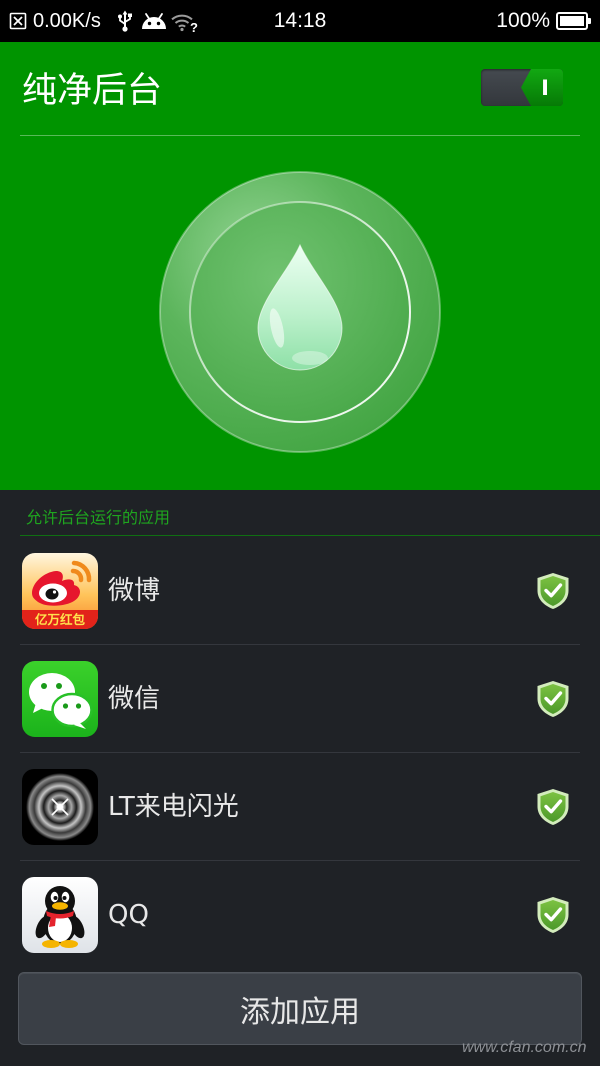 The width and height of the screenshot is (600, 1066). What do you see at coordinates (194, 27) in the screenshot?
I see `wifi-badge: ?` at bounding box center [194, 27].